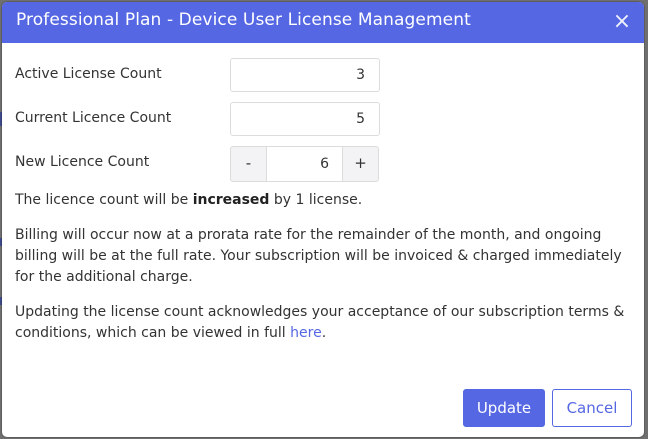 The height and width of the screenshot is (439, 648). Describe the element at coordinates (93, 118) in the screenshot. I see `current-licence-label: Current Licence Count` at that location.